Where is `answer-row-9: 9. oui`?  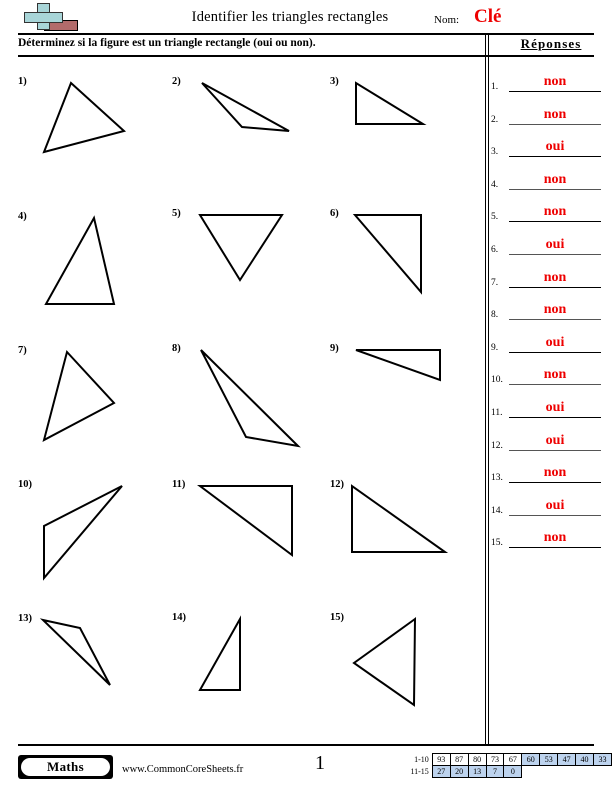 answer-row-9: 9. oui is located at coordinates (548, 337).